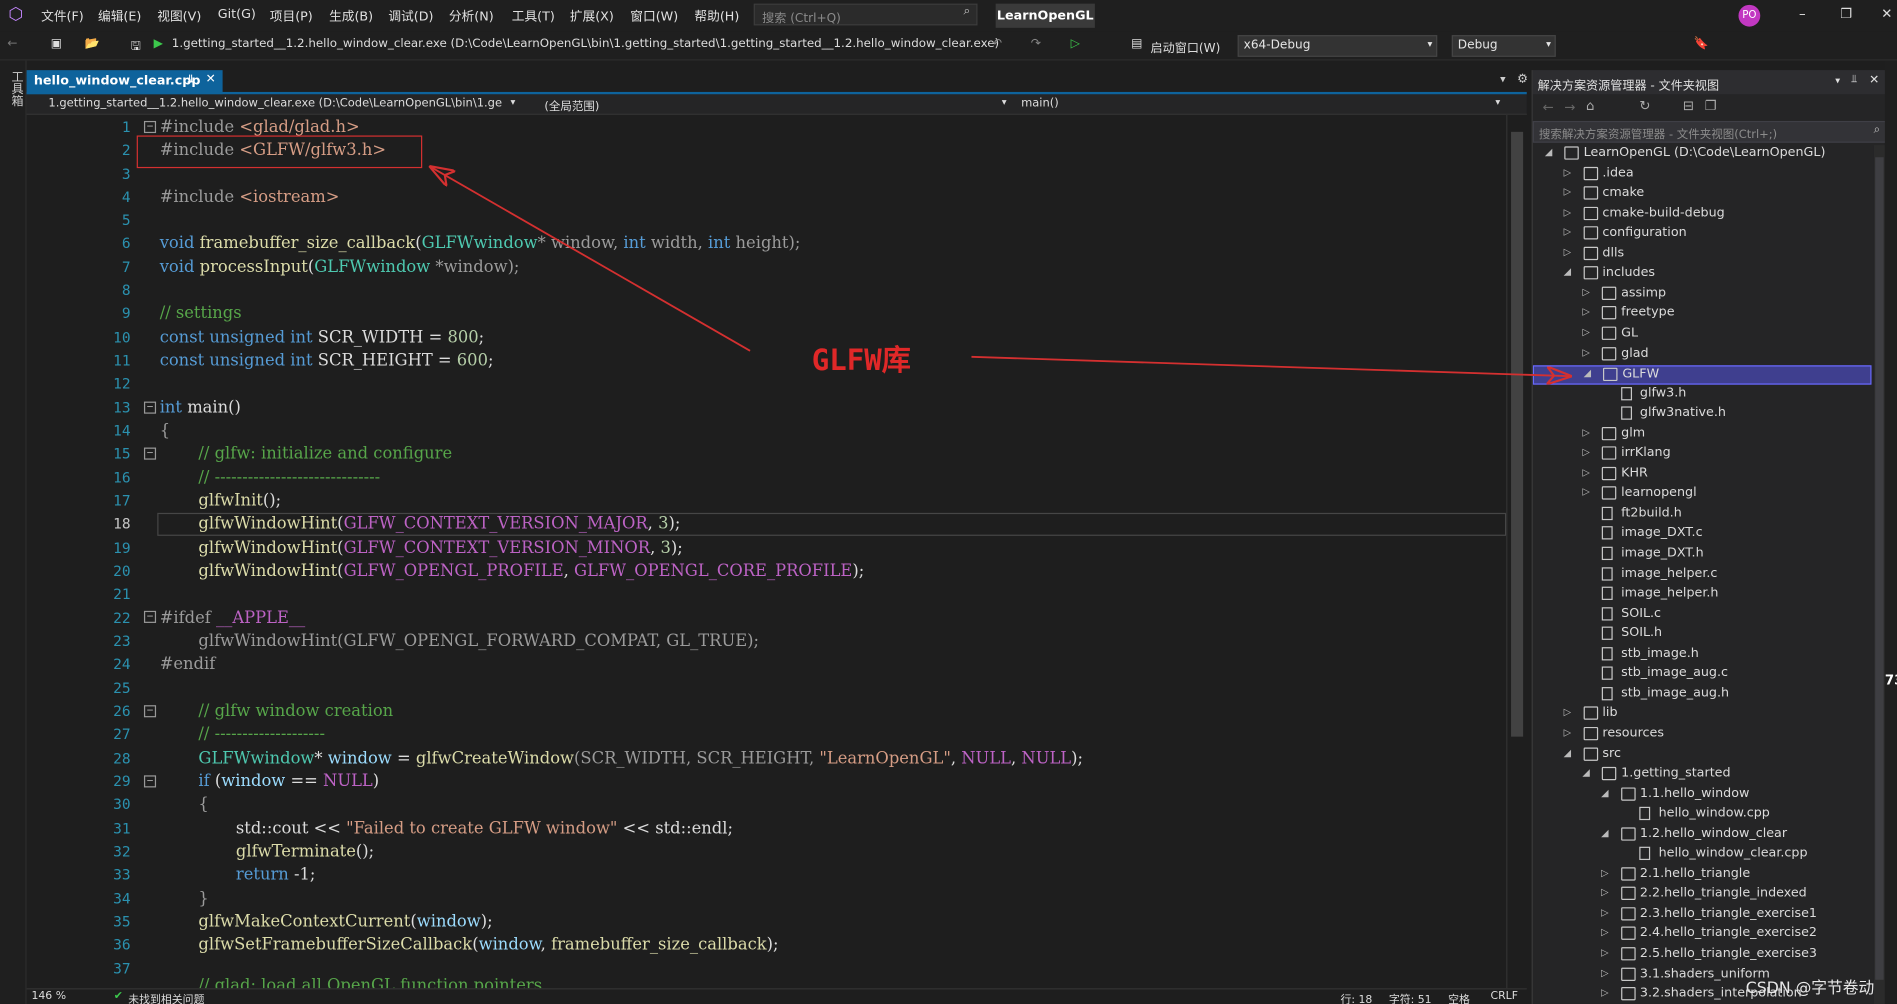 The image size is (1897, 1004). Describe the element at coordinates (1459, 997) in the screenshot. I see `whitespace-indicator: 空格` at that location.